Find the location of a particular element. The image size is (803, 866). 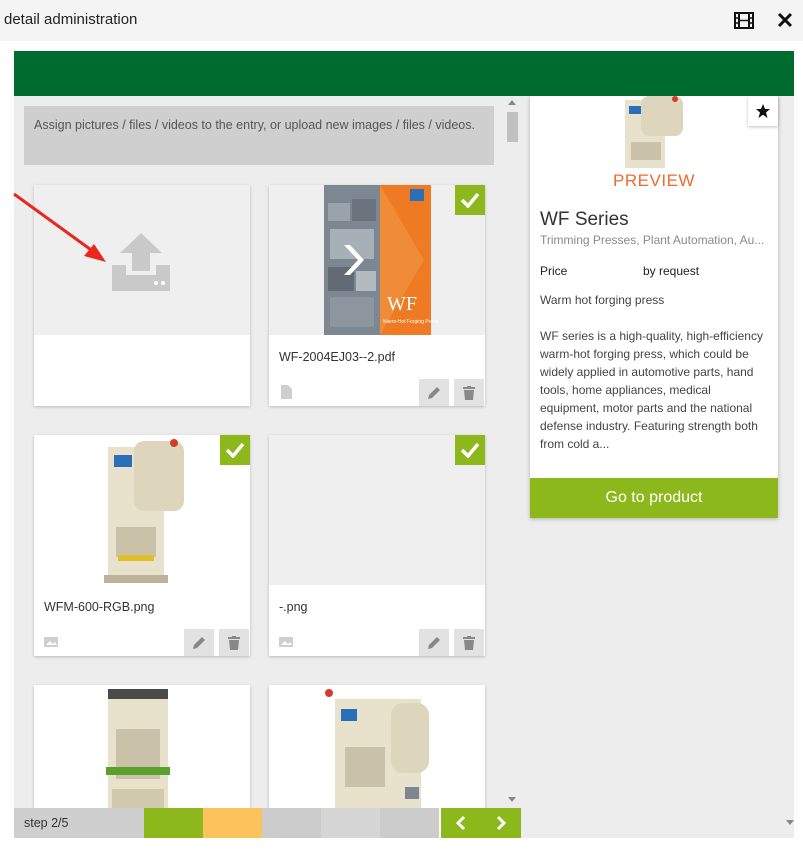

title-bar: detail administration is located at coordinates (401, 20).